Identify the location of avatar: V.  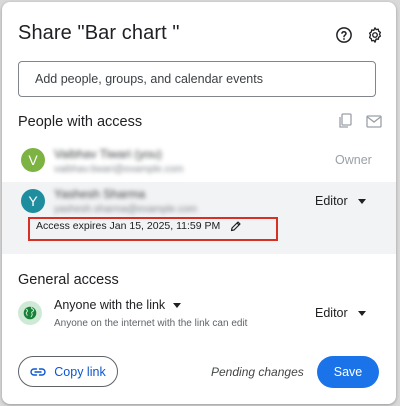
(33, 160).